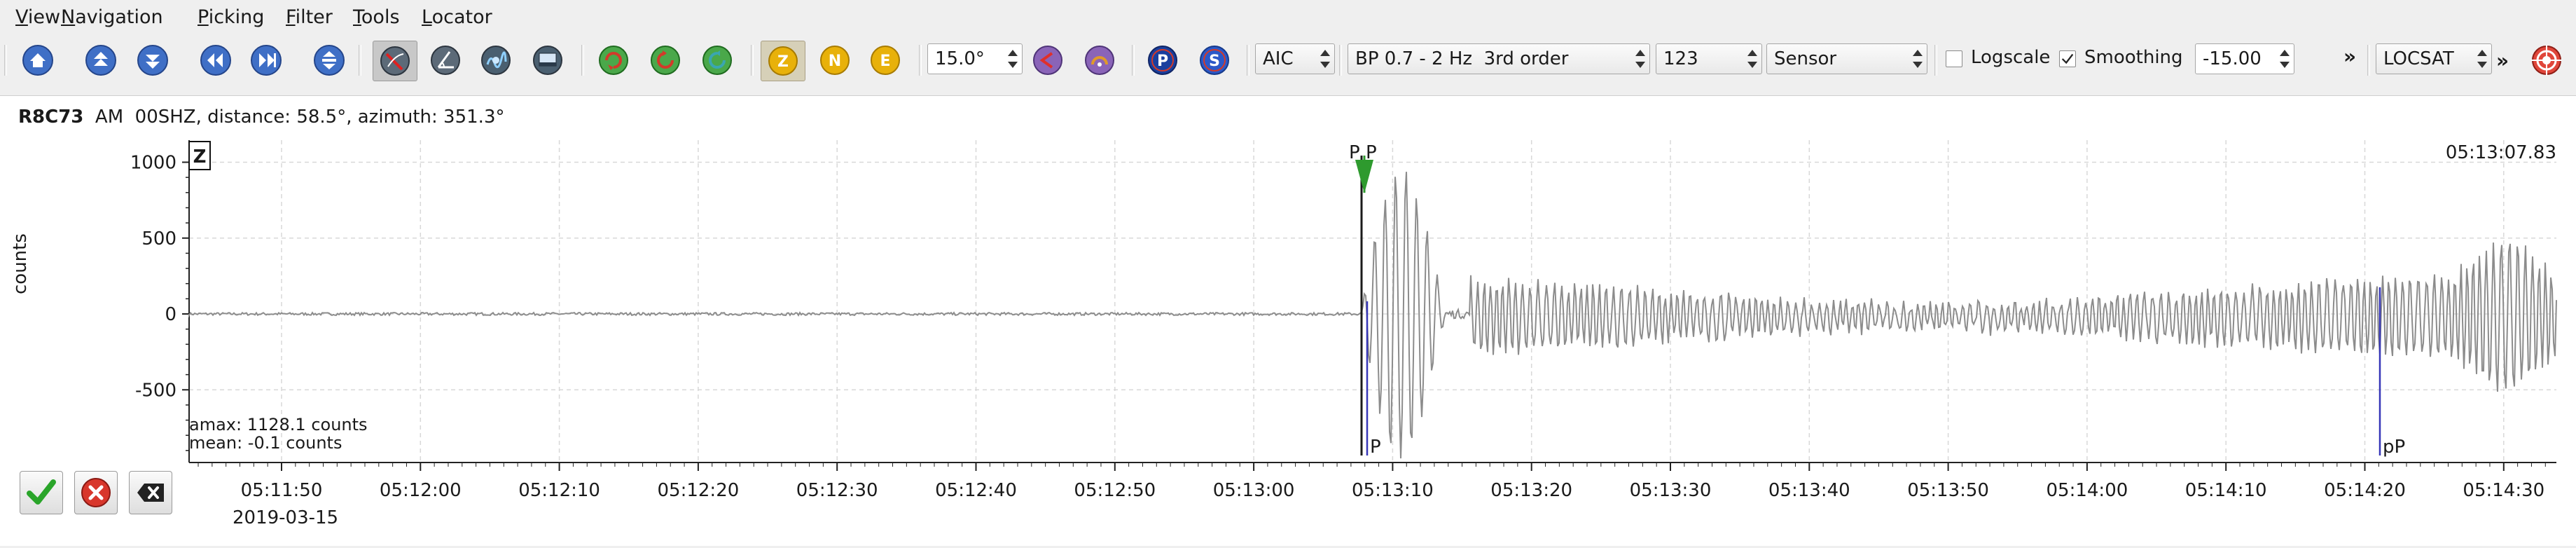 The width and height of the screenshot is (2576, 548). I want to click on x-tick-label: 05:13:10, so click(1393, 490).